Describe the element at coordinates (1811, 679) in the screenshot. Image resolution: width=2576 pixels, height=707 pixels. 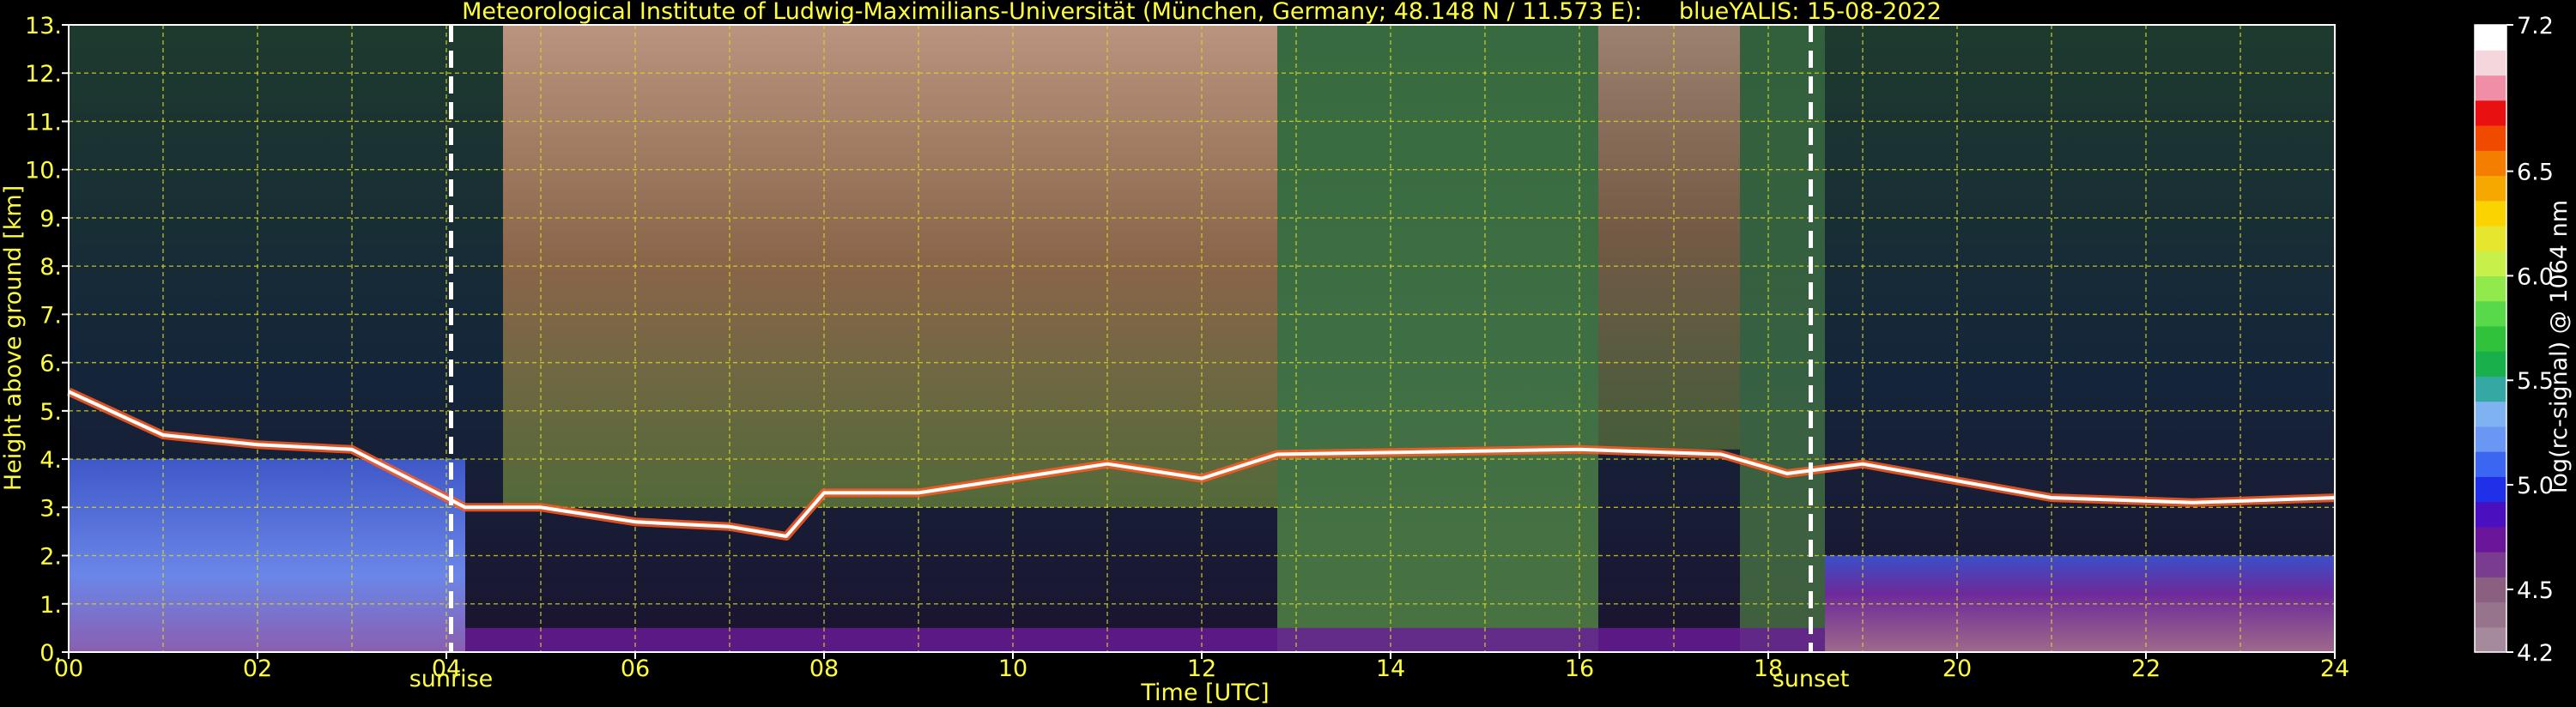
I see `marker-sunset-label: sunset` at that location.